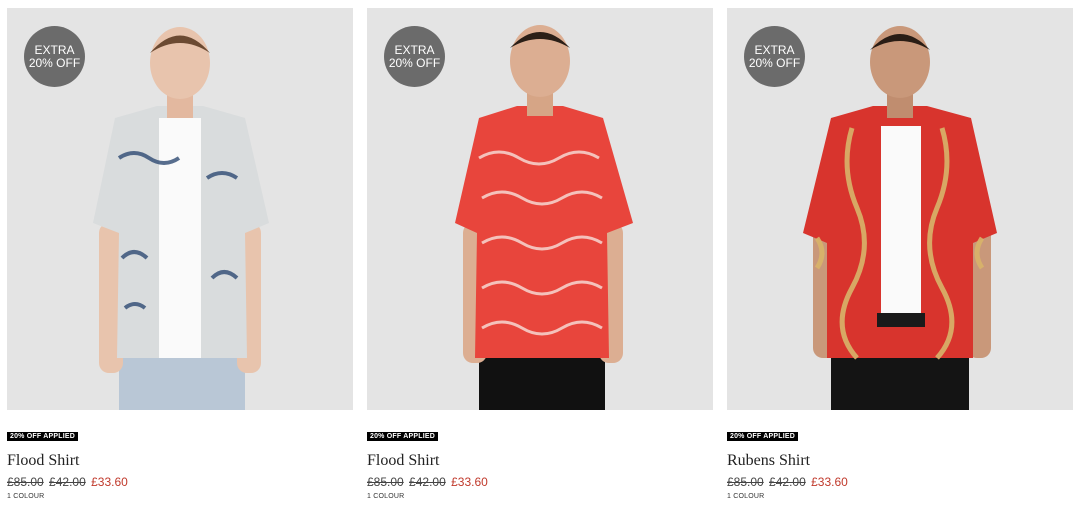 This screenshot has width=1080, height=516. What do you see at coordinates (544, 232) in the screenshot?
I see `shirt` at bounding box center [544, 232].